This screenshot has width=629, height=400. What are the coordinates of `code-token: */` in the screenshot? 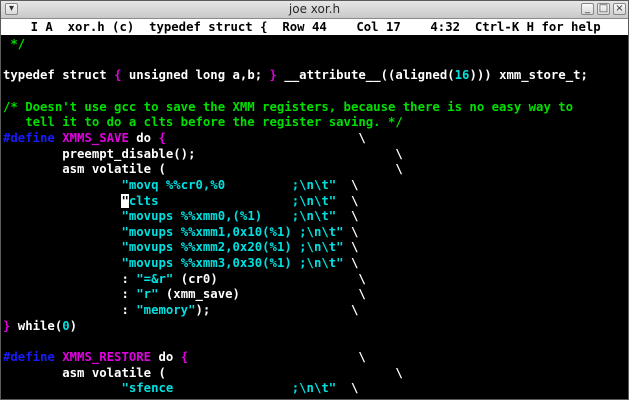 It's located at (14, 44).